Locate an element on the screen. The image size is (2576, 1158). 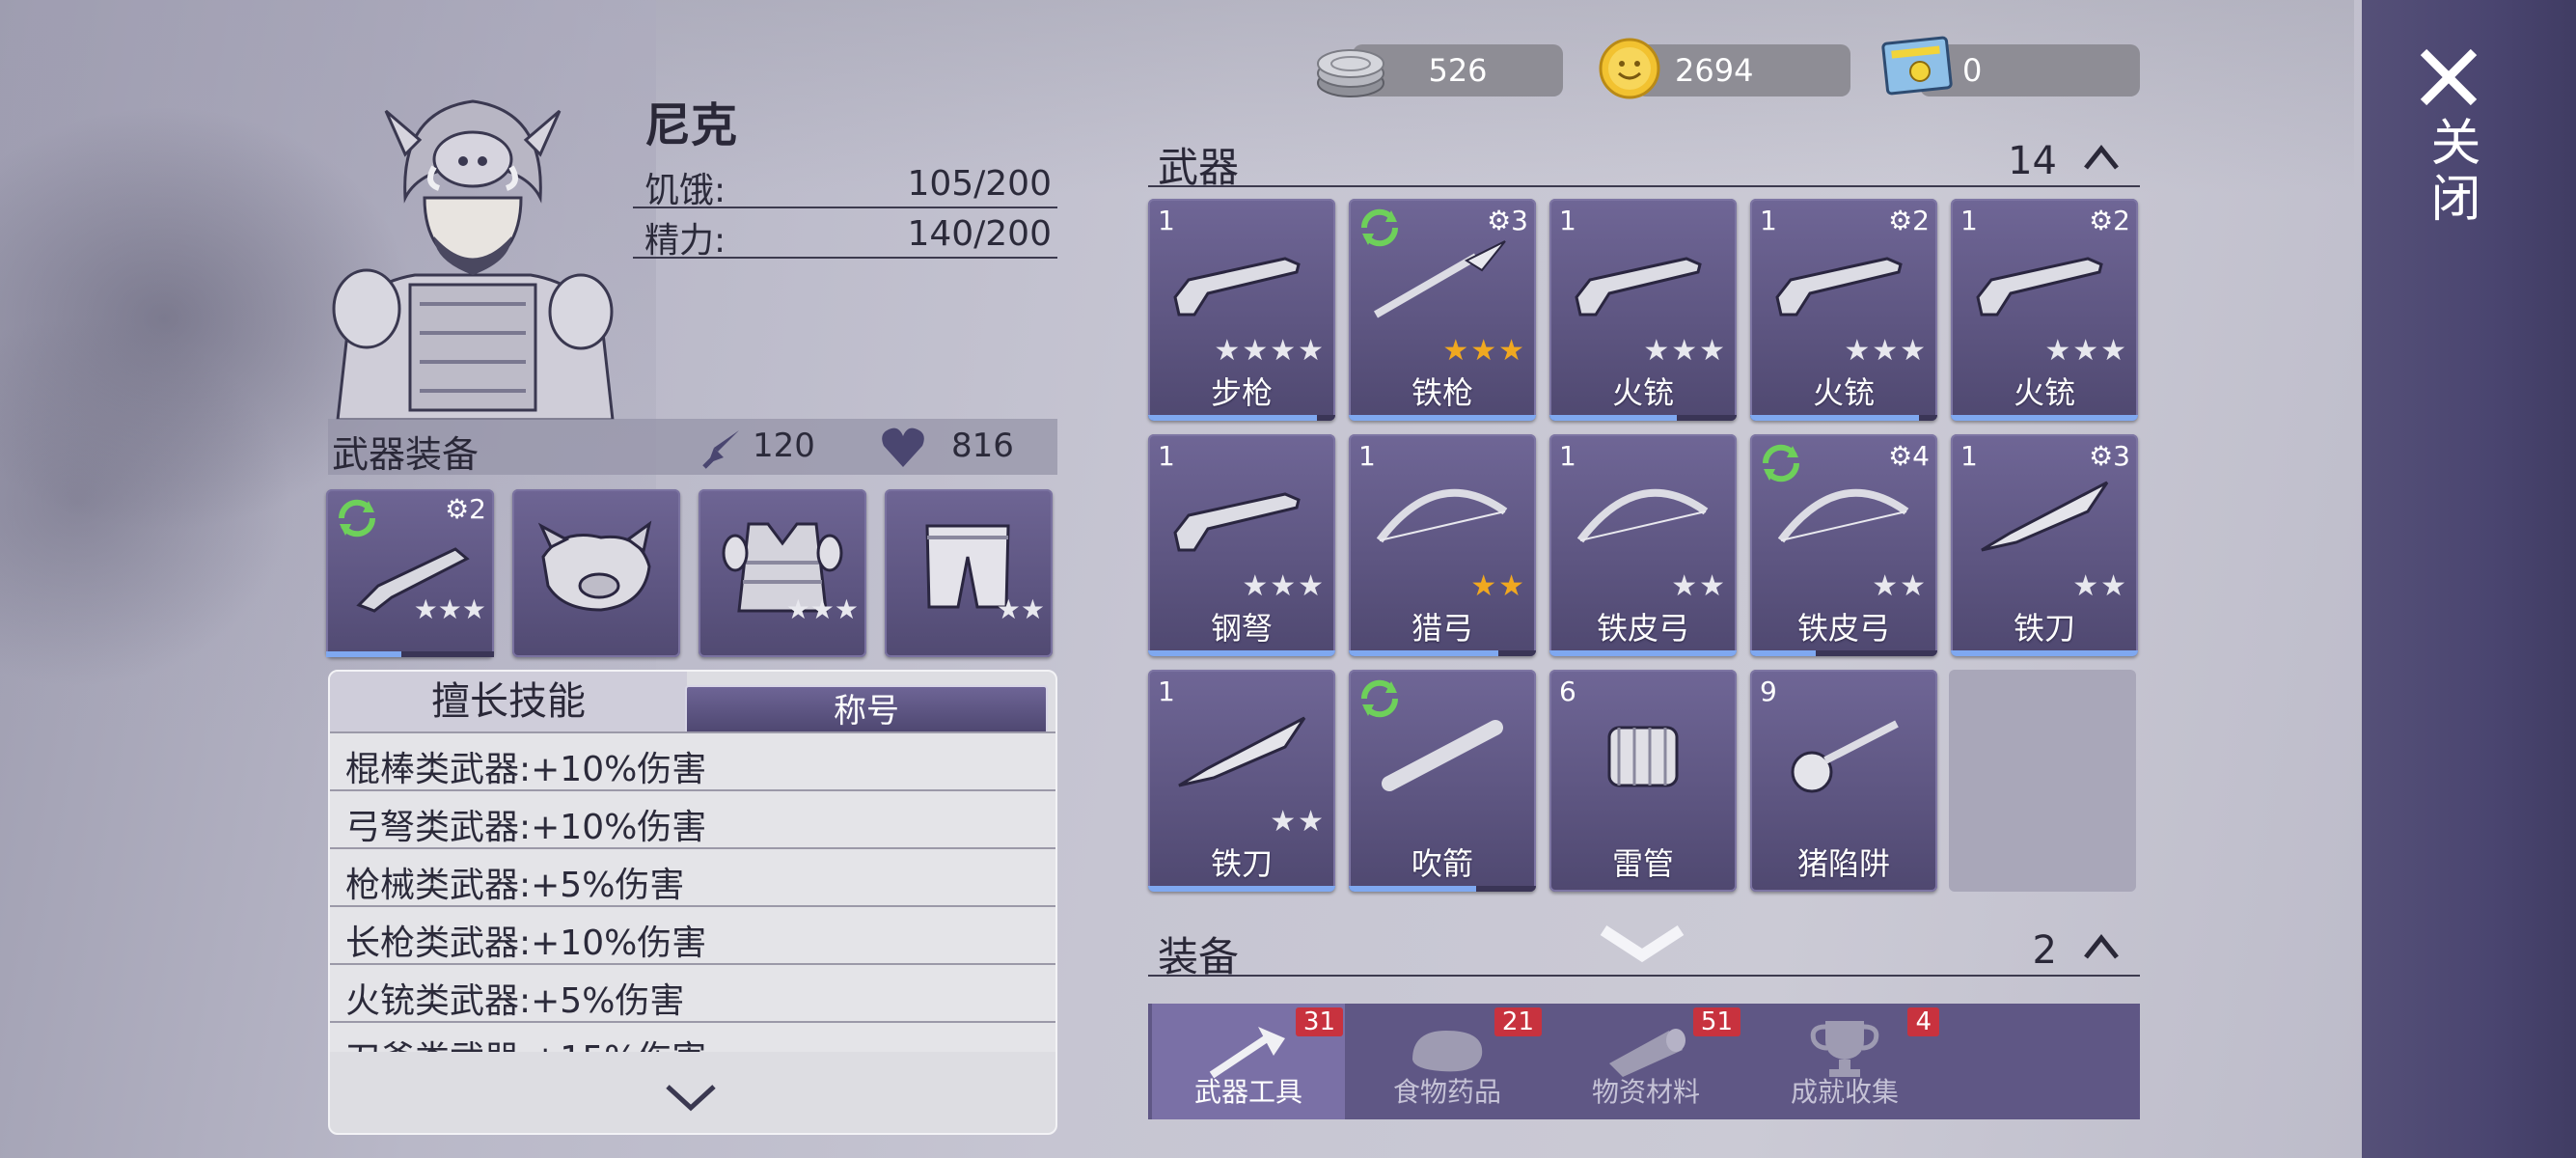
currency-silver: 526 is located at coordinates (1440, 70).